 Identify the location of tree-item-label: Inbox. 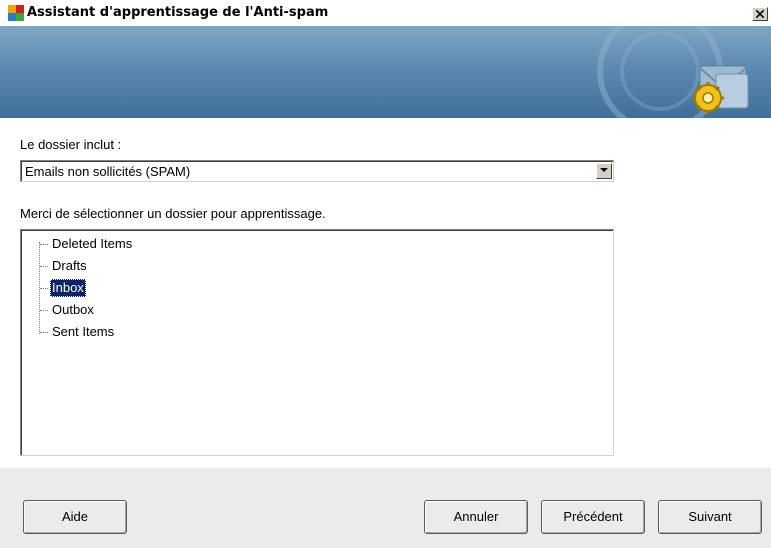
(68, 288).